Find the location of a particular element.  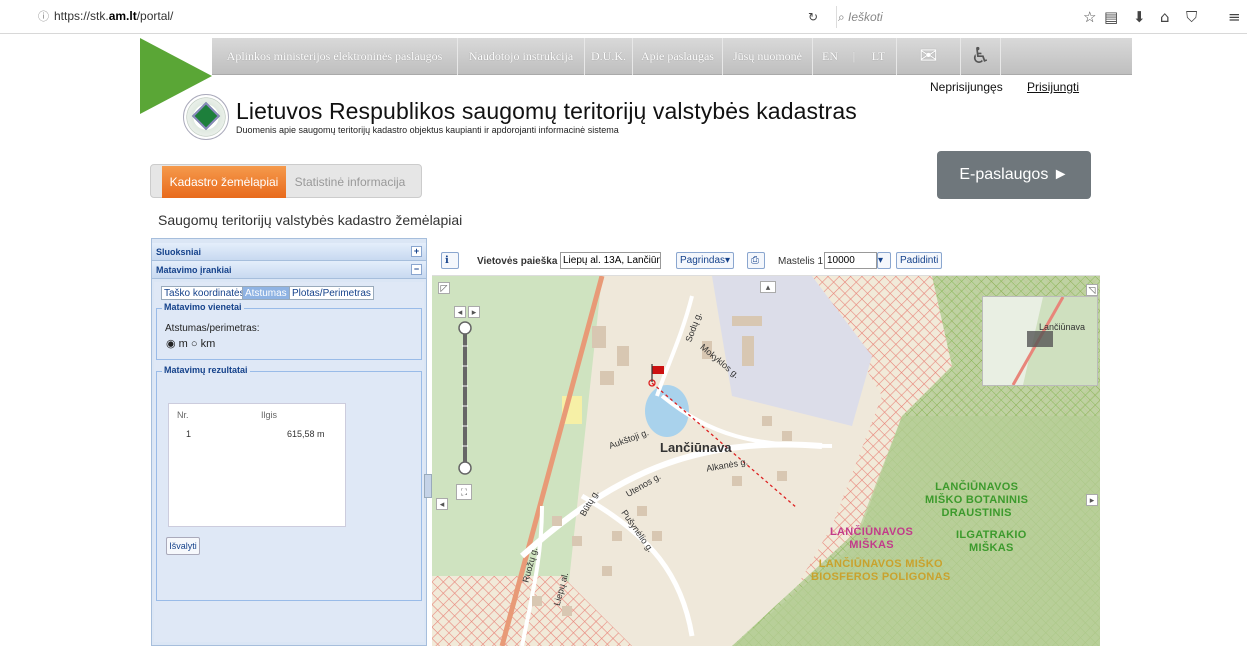

units-legend: Matavimo vienetai is located at coordinates (203, 307).